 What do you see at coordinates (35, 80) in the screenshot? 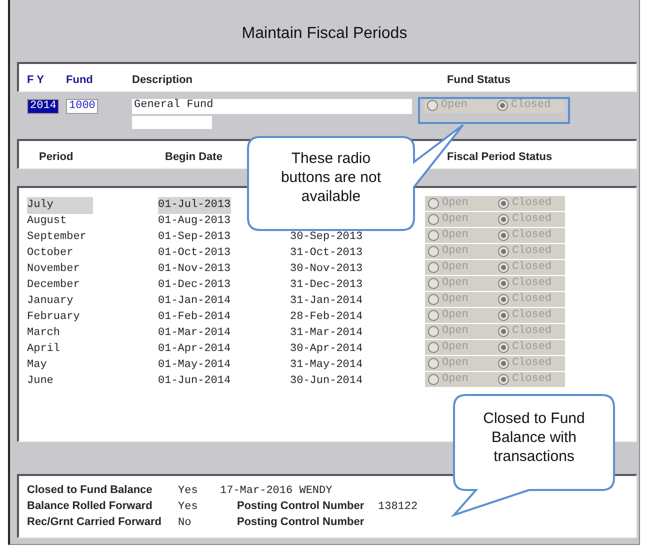
I see `column-header: F Y` at bounding box center [35, 80].